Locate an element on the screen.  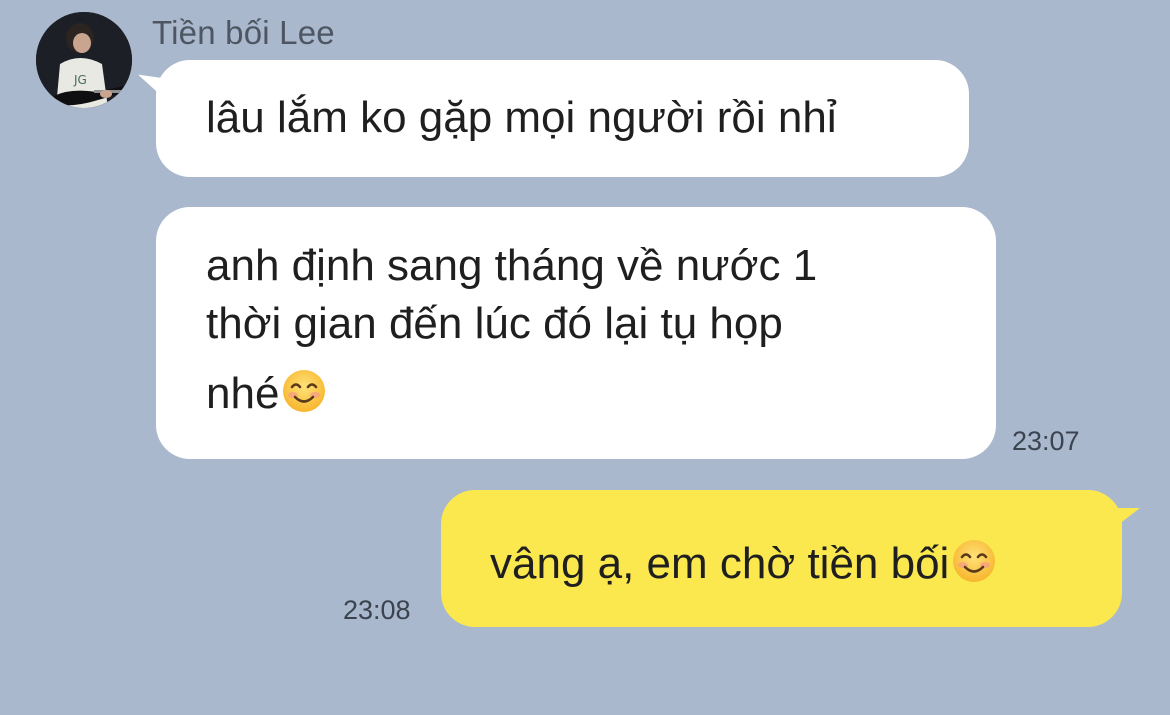
message-text-line-with-emoji: vâng ạ, em chờ tiền bối is located at coordinates (743, 564).